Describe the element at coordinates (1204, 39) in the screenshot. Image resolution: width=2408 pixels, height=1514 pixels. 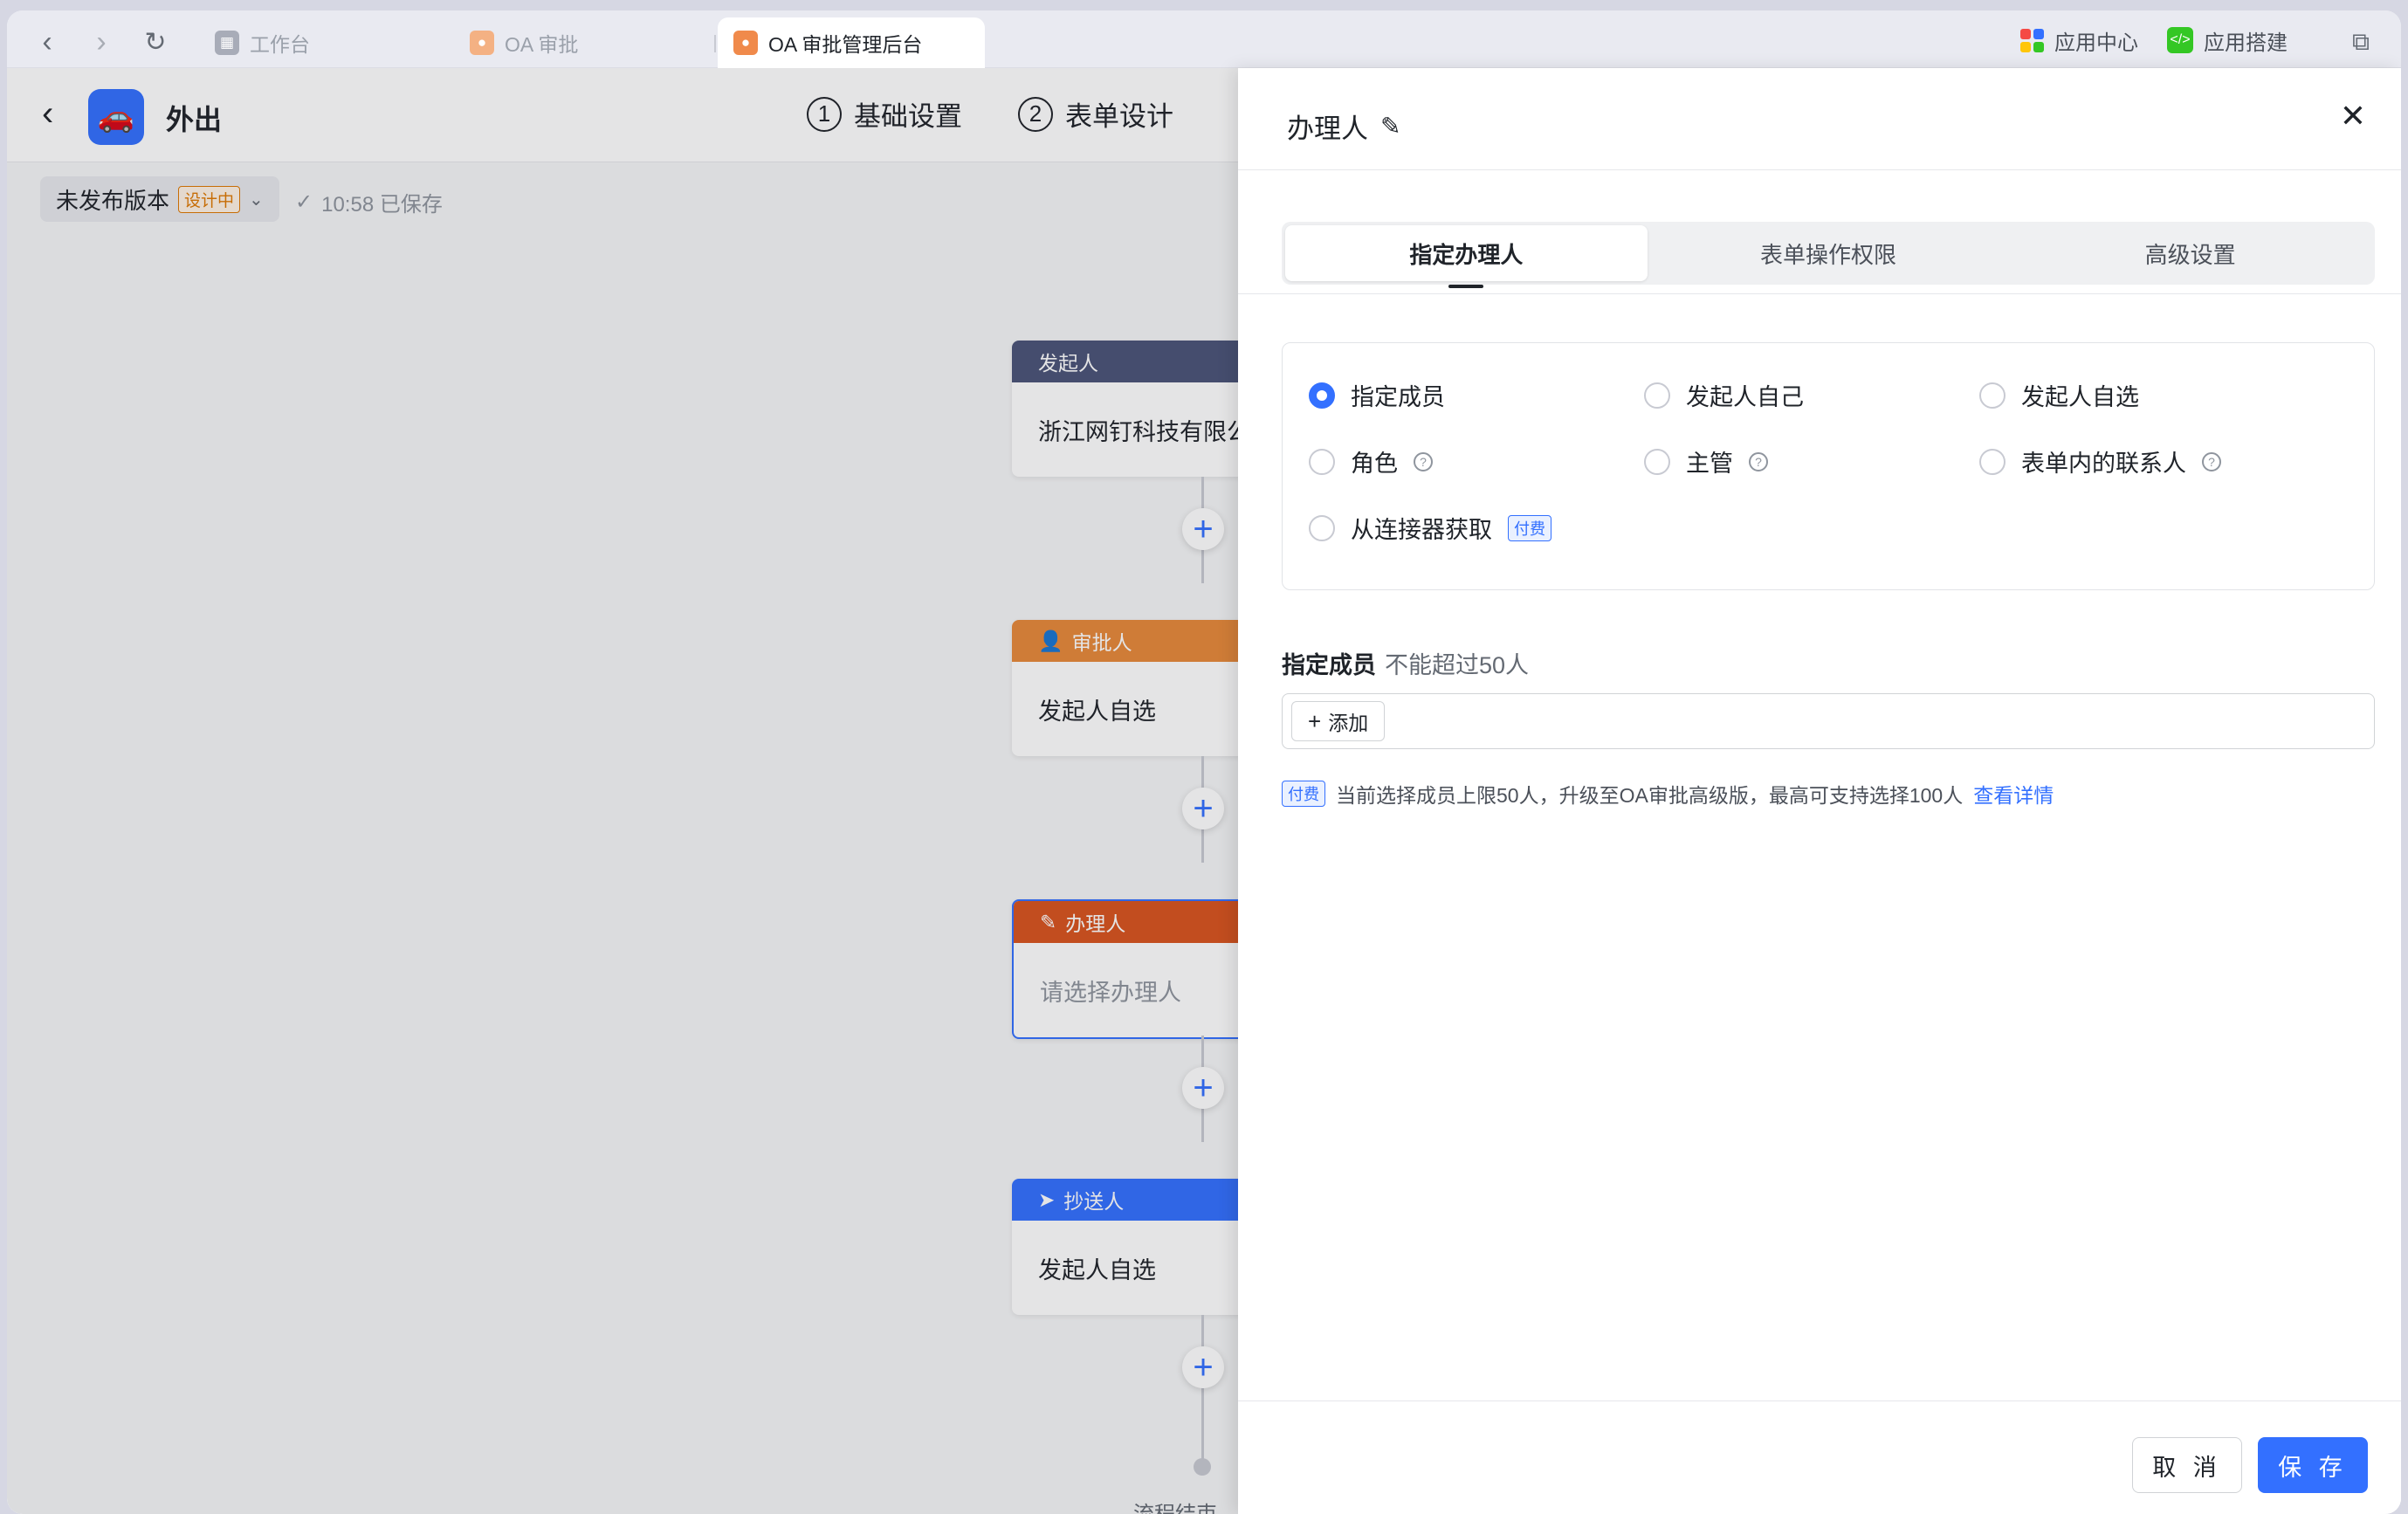
I see `tab-bar: ‹ › ↻ ▦ 工作台 ● OA 审批 ● OA 审批管理后台 应用中心 </>` at that location.